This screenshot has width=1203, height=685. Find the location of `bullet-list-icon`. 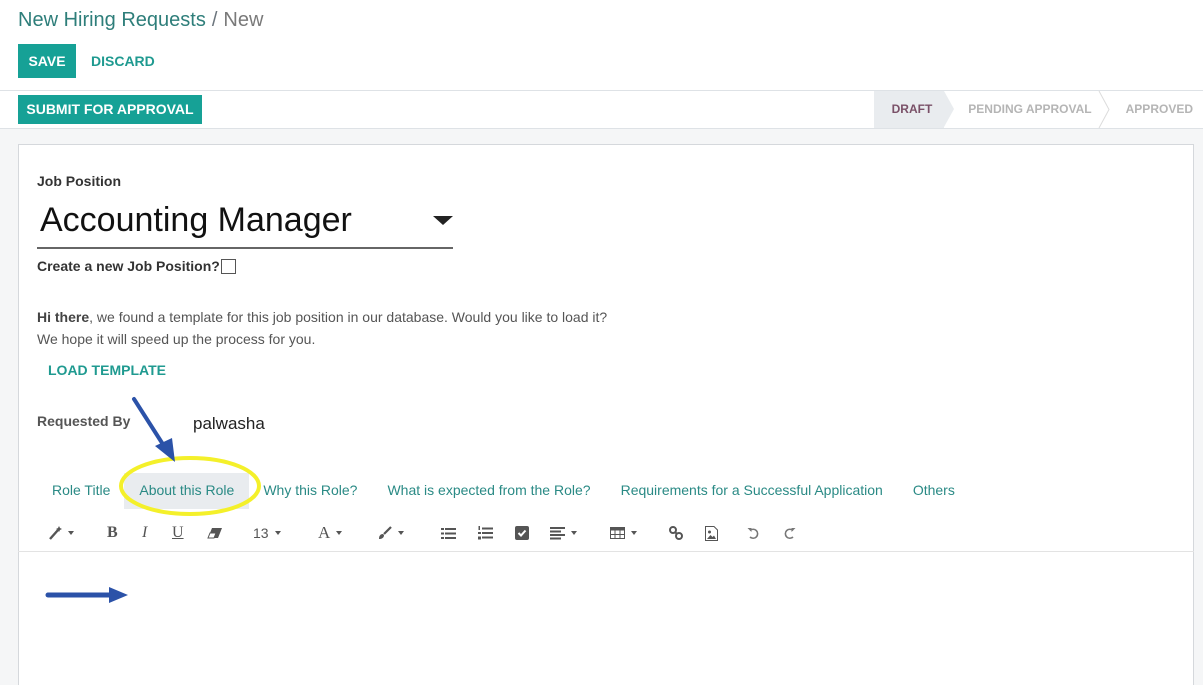

bullet-list-icon is located at coordinates (448, 533).